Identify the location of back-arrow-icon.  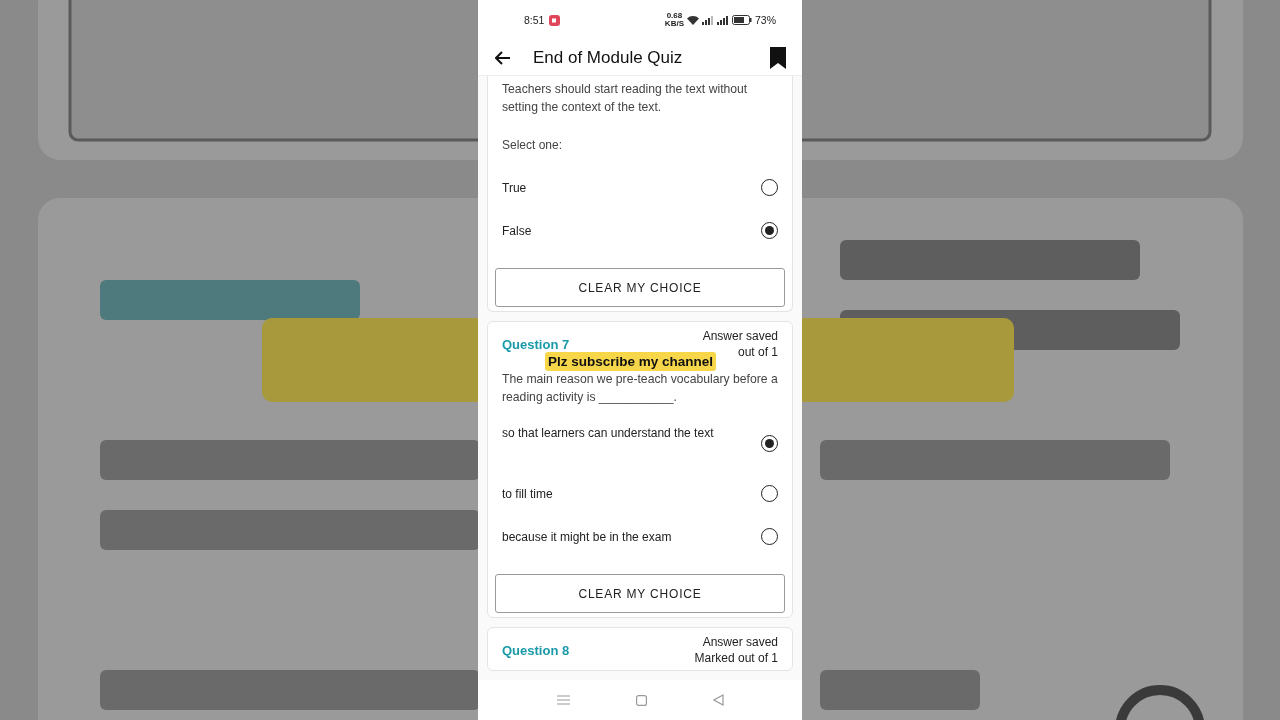
(503, 57).